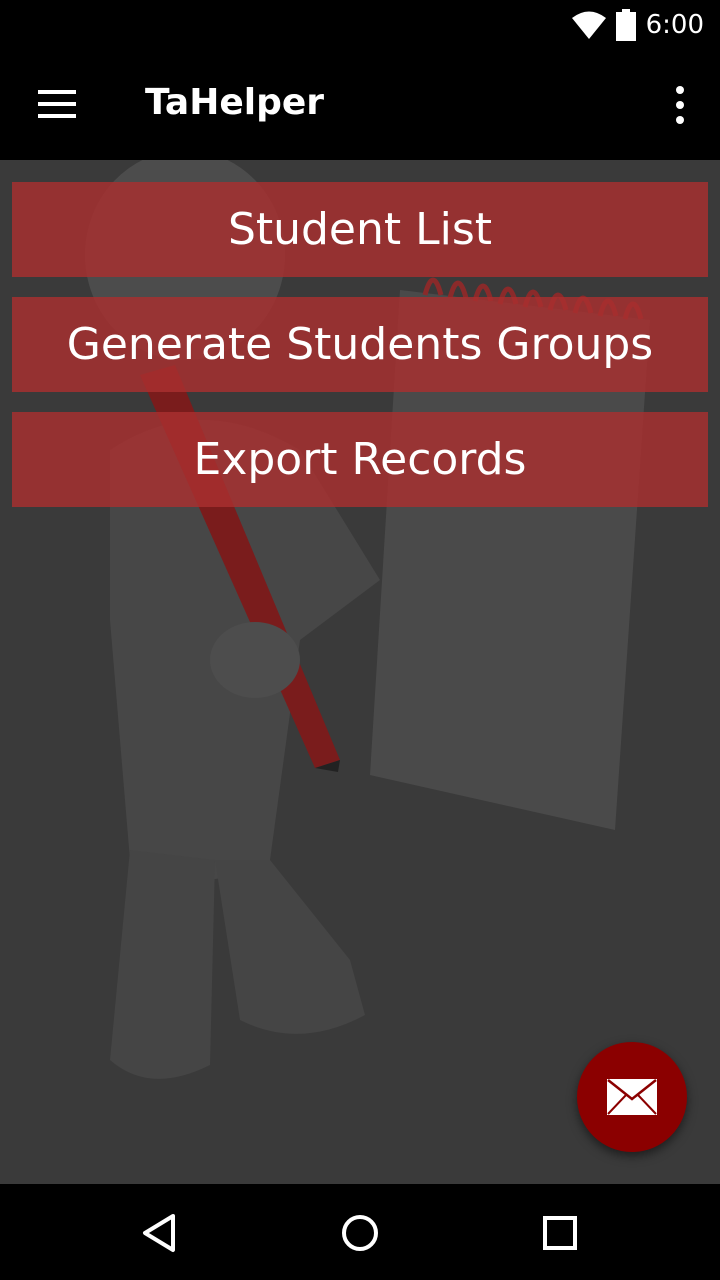  Describe the element at coordinates (560, 1233) in the screenshot. I see `recents-icon` at that location.